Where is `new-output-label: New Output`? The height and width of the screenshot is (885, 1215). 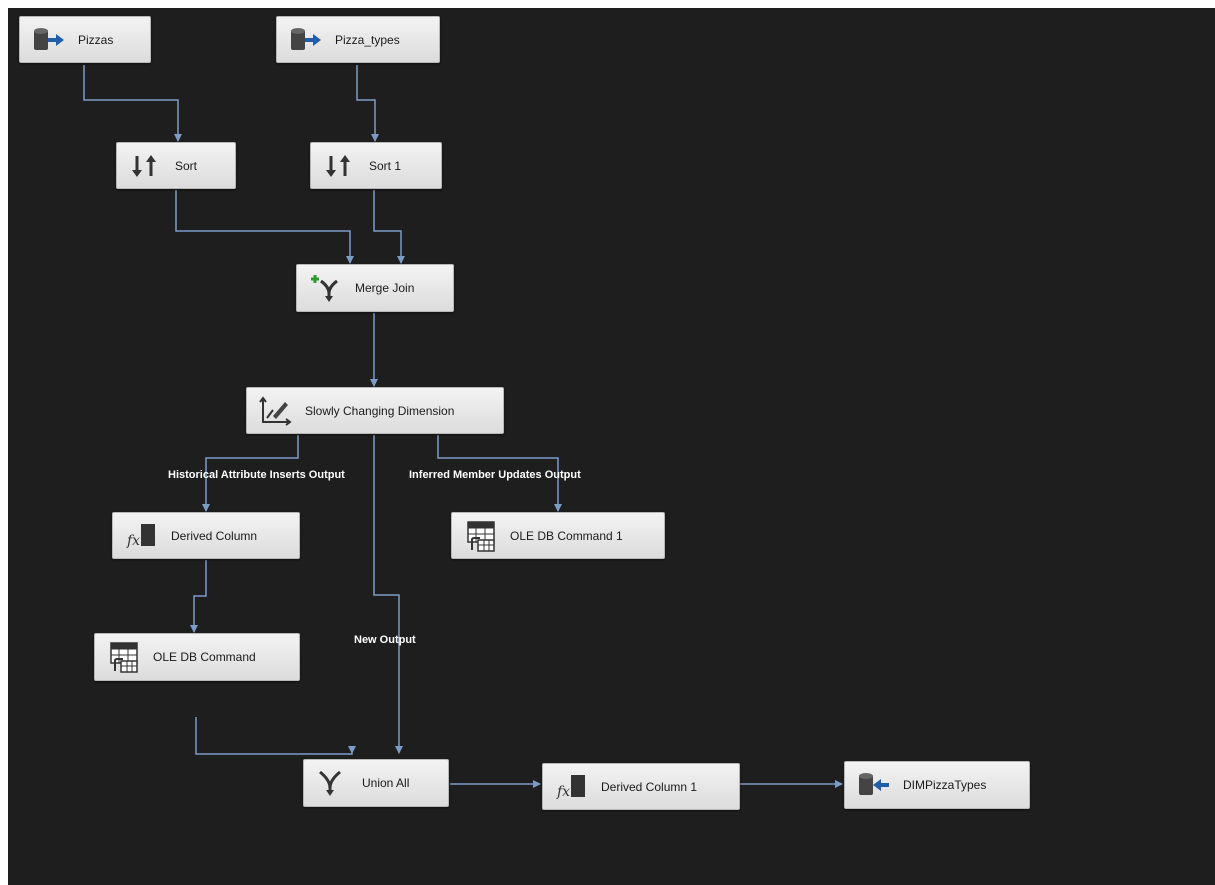 new-output-label: New Output is located at coordinates (385, 640).